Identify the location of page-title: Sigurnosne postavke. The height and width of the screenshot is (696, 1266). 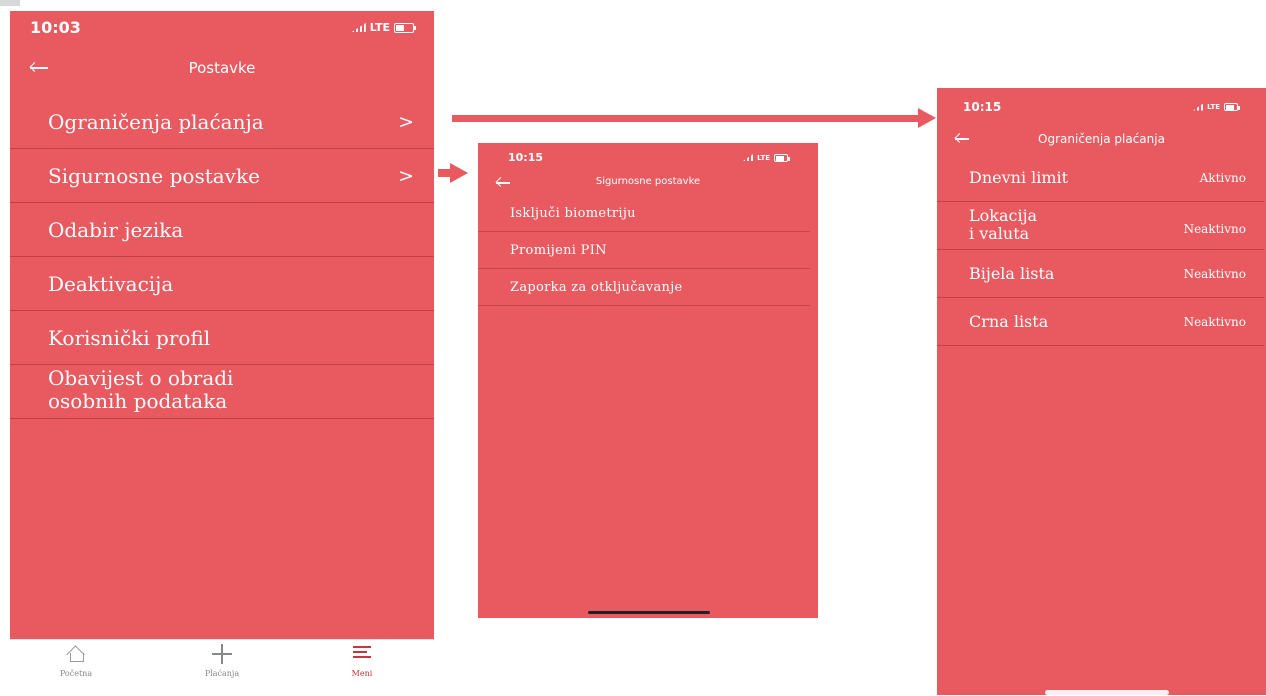
(648, 181).